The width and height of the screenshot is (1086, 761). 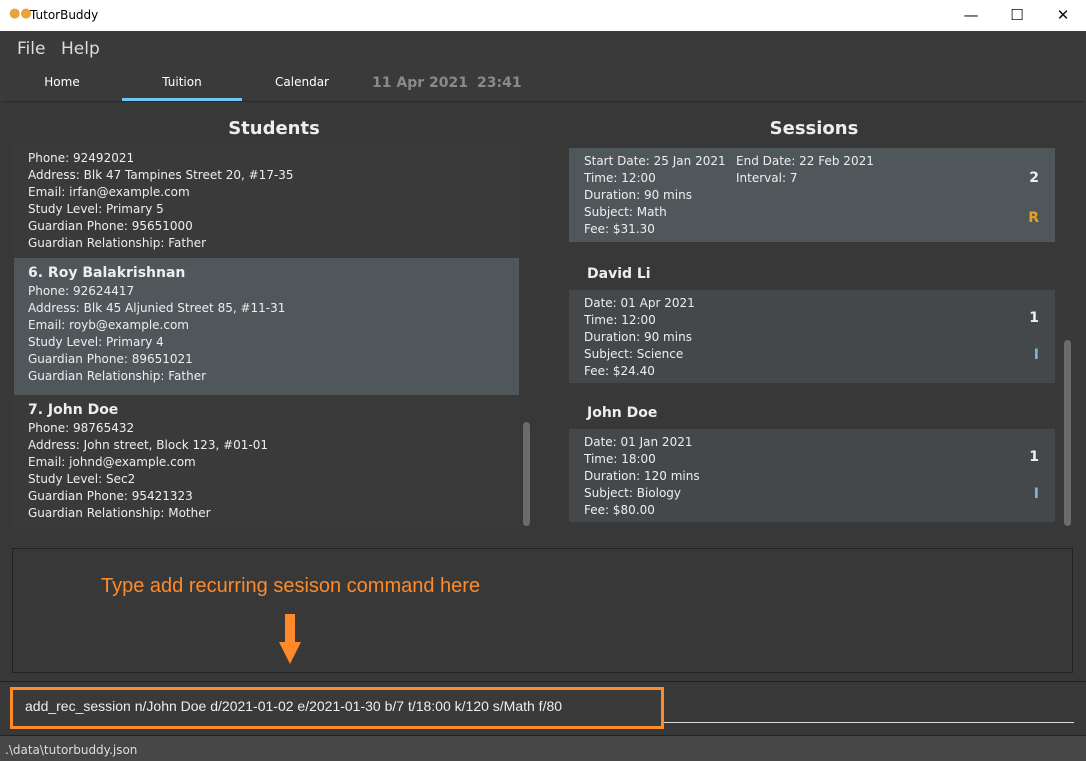 I want to click on detail-line: Duration: 120 mins, so click(x=642, y=476).